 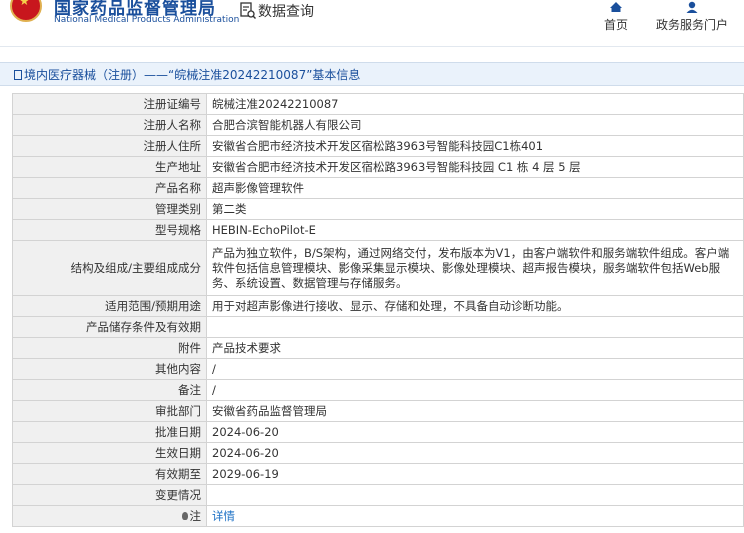 I want to click on field-value: 超声影像管理软件, so click(x=475, y=188).